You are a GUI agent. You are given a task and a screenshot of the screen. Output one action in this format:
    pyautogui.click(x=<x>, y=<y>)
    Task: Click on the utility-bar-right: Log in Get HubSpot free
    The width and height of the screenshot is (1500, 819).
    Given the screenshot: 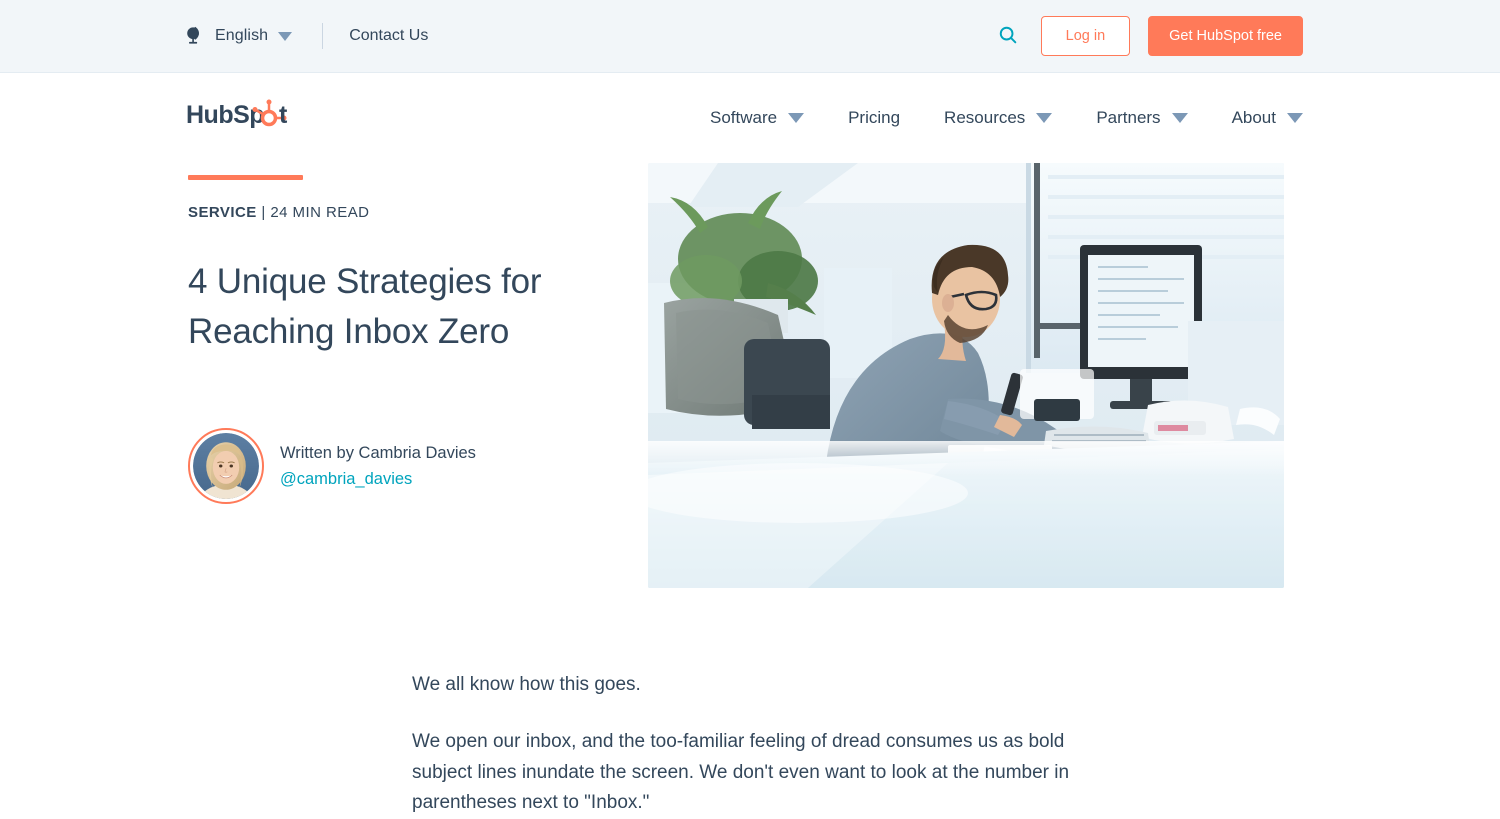 What is the action you would take?
    pyautogui.click(x=1148, y=36)
    